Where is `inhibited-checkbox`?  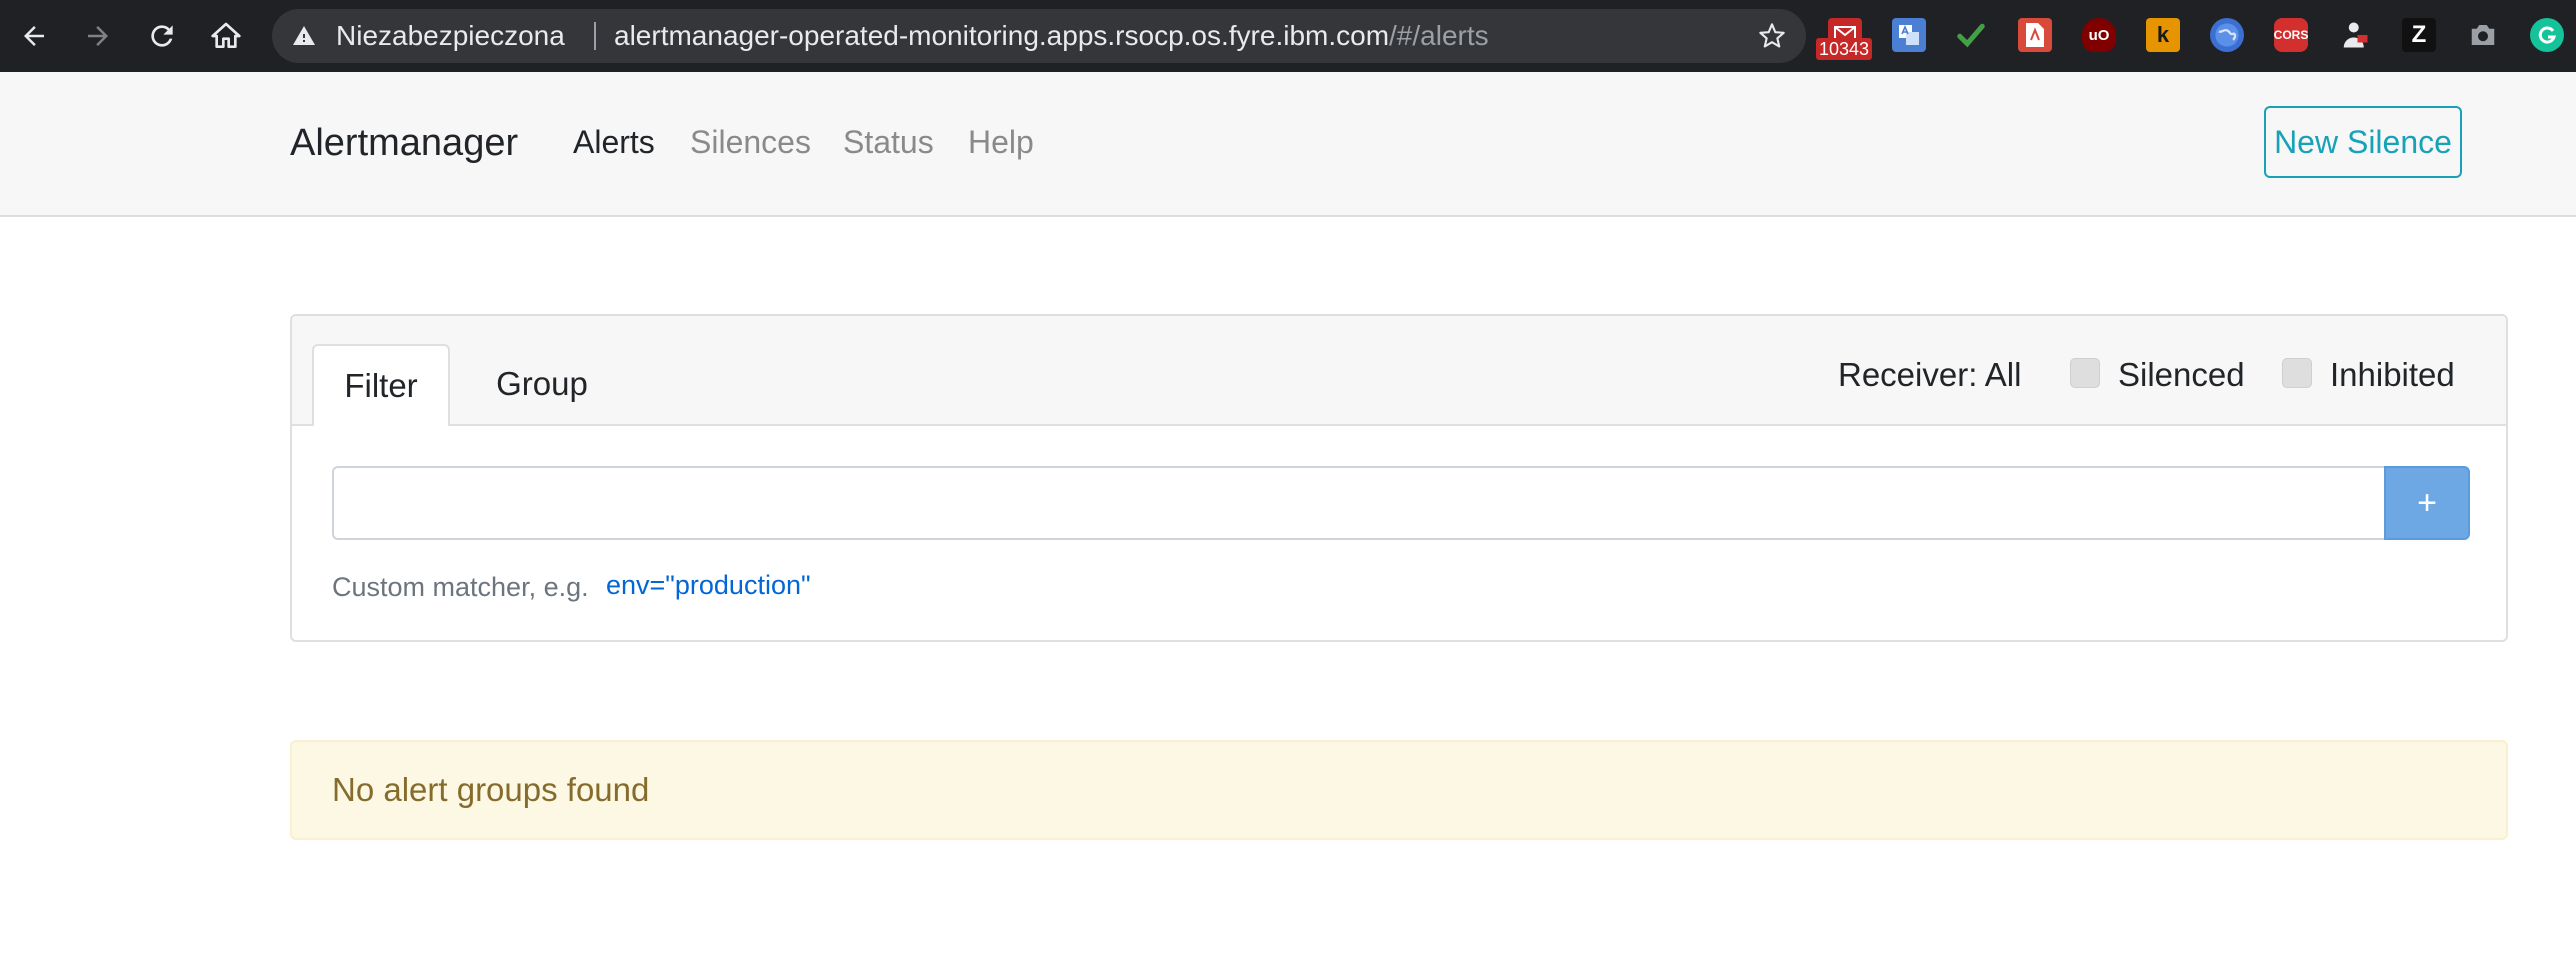
inhibited-checkbox is located at coordinates (2297, 373).